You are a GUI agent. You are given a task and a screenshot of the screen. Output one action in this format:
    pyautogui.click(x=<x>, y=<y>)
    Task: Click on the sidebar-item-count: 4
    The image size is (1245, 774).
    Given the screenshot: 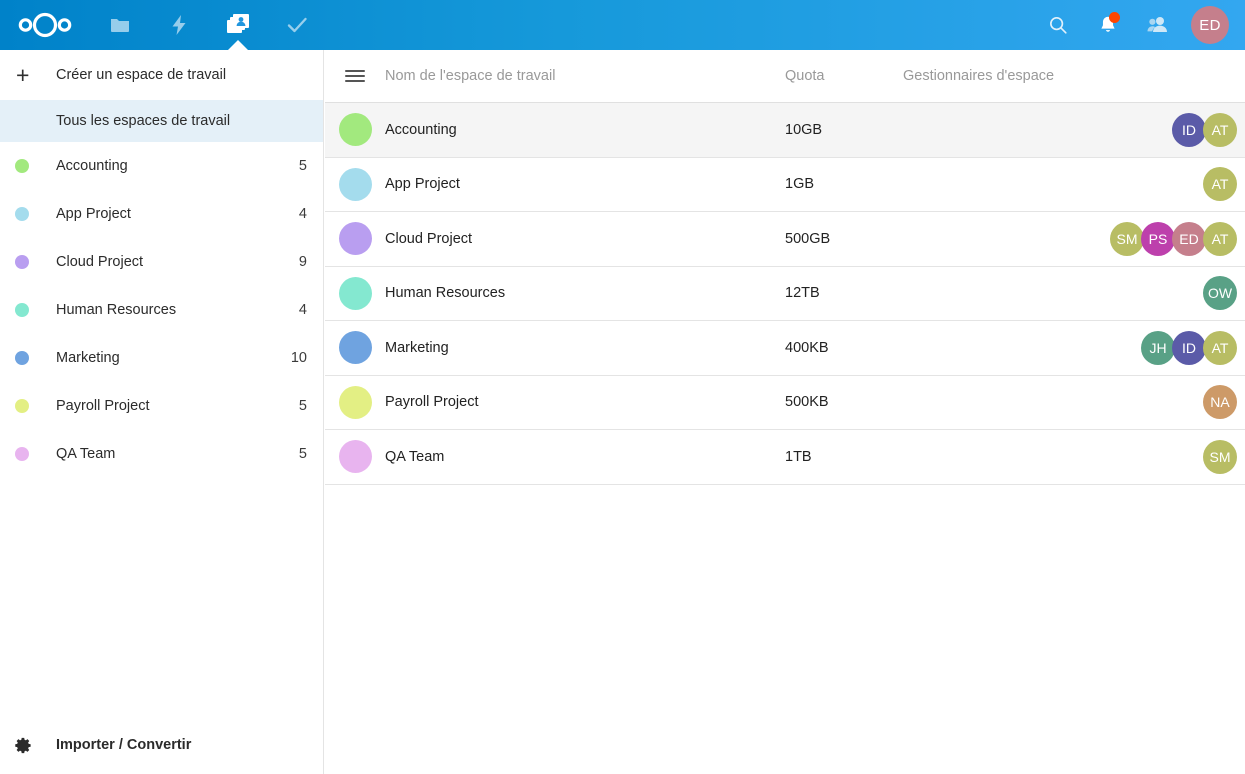 What is the action you would take?
    pyautogui.click(x=302, y=310)
    